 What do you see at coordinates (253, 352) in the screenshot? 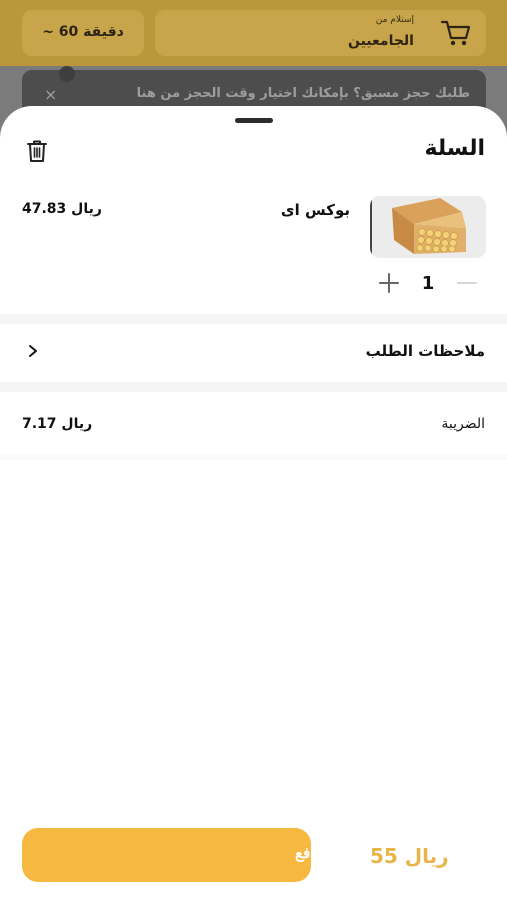
I see `order-notes-row: ملاحظات الطلب` at bounding box center [253, 352].